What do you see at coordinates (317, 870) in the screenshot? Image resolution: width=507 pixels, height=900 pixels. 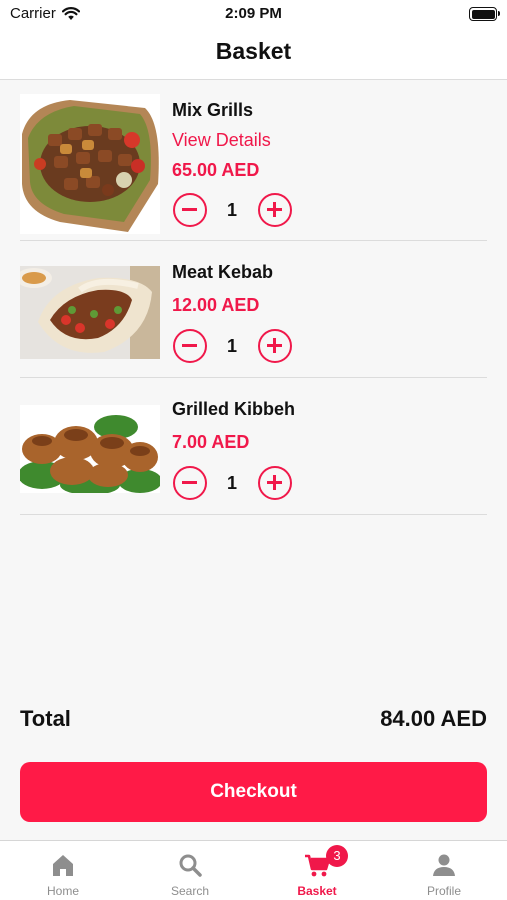 I see `tab-basket: 3 Basket` at bounding box center [317, 870].